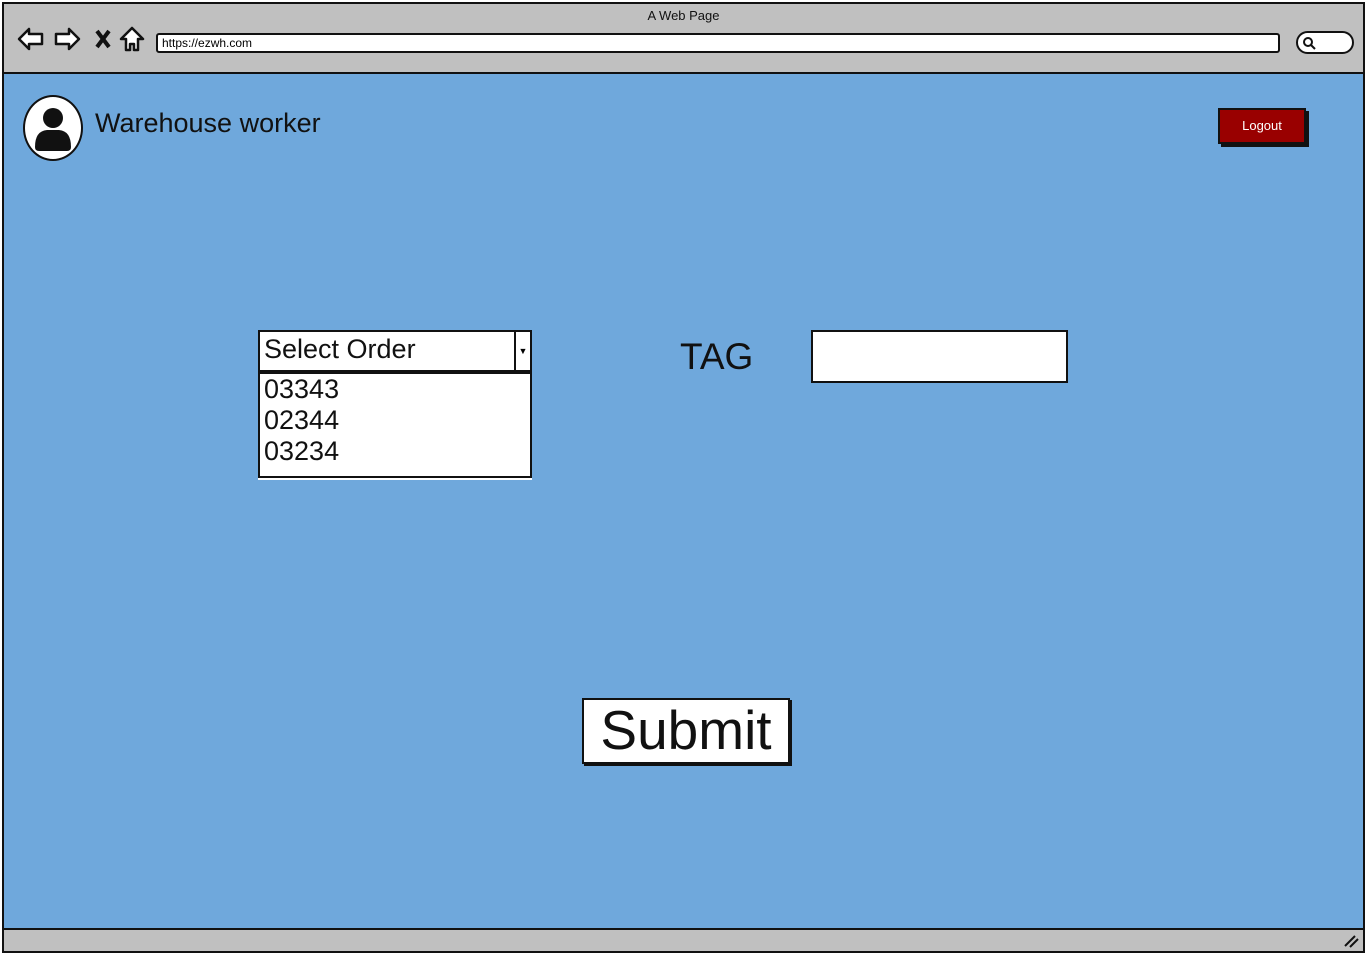 This screenshot has width=1367, height=955. I want to click on browser-search, so click(1325, 42).